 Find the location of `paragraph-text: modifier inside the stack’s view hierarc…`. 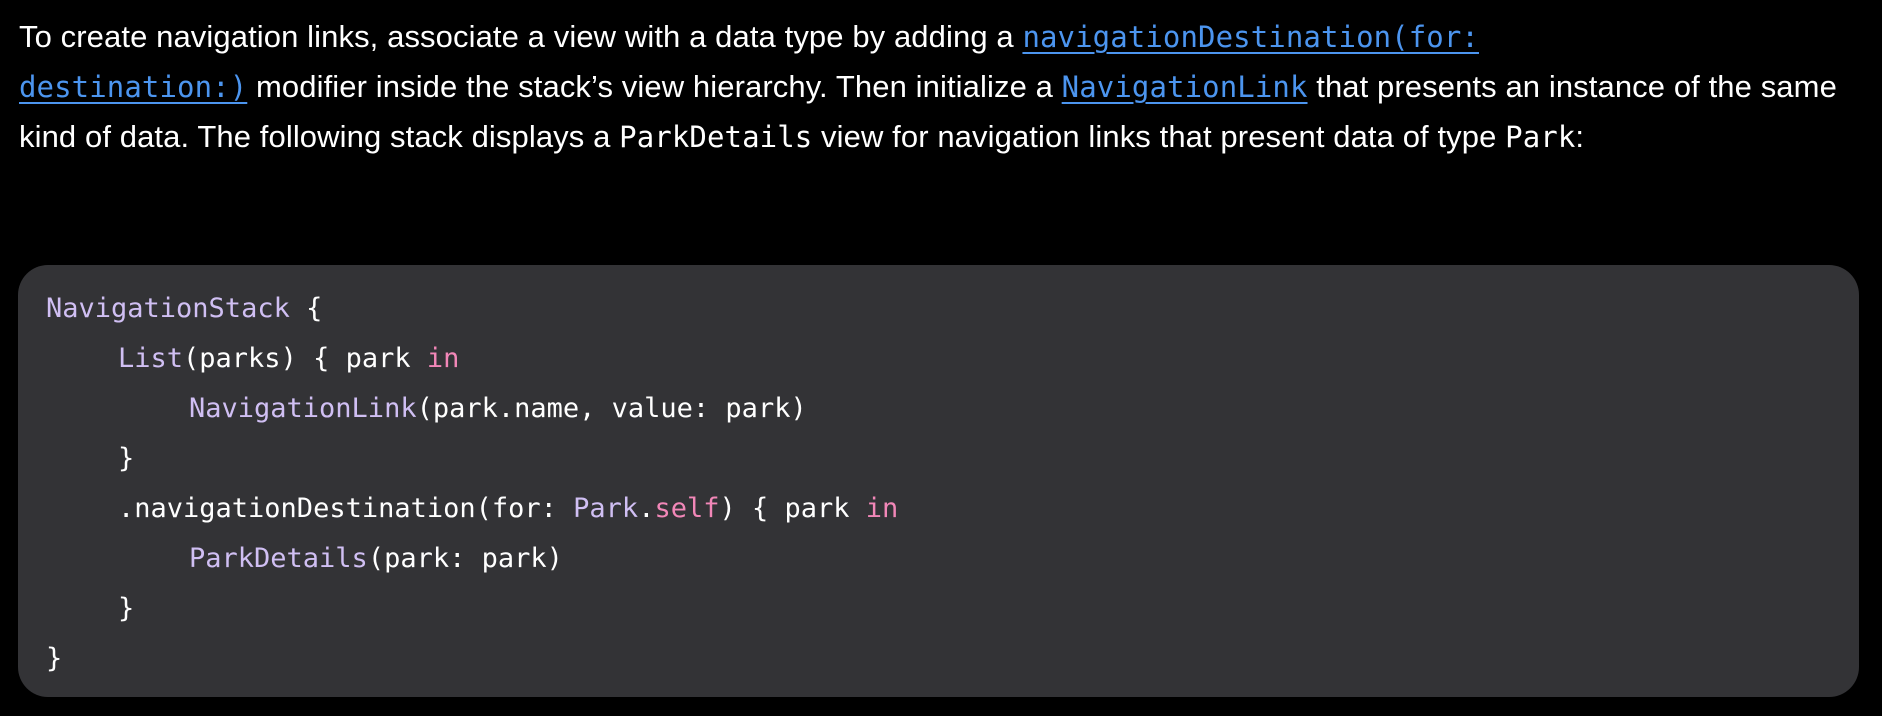

paragraph-text: modifier inside the stack’s view hierarc… is located at coordinates (654, 86).